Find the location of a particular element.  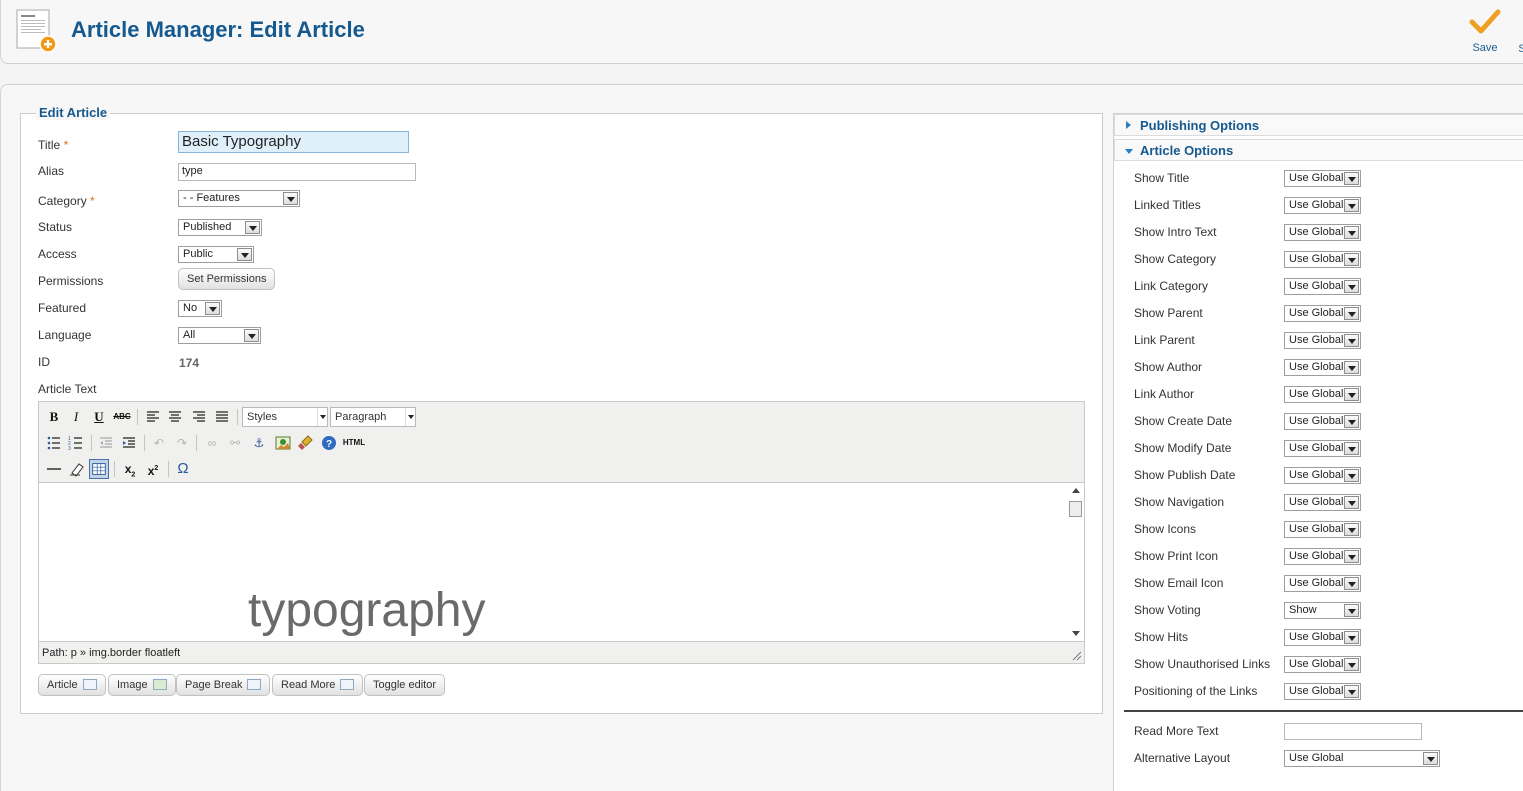

title-input: Basic Typography is located at coordinates (293, 142).